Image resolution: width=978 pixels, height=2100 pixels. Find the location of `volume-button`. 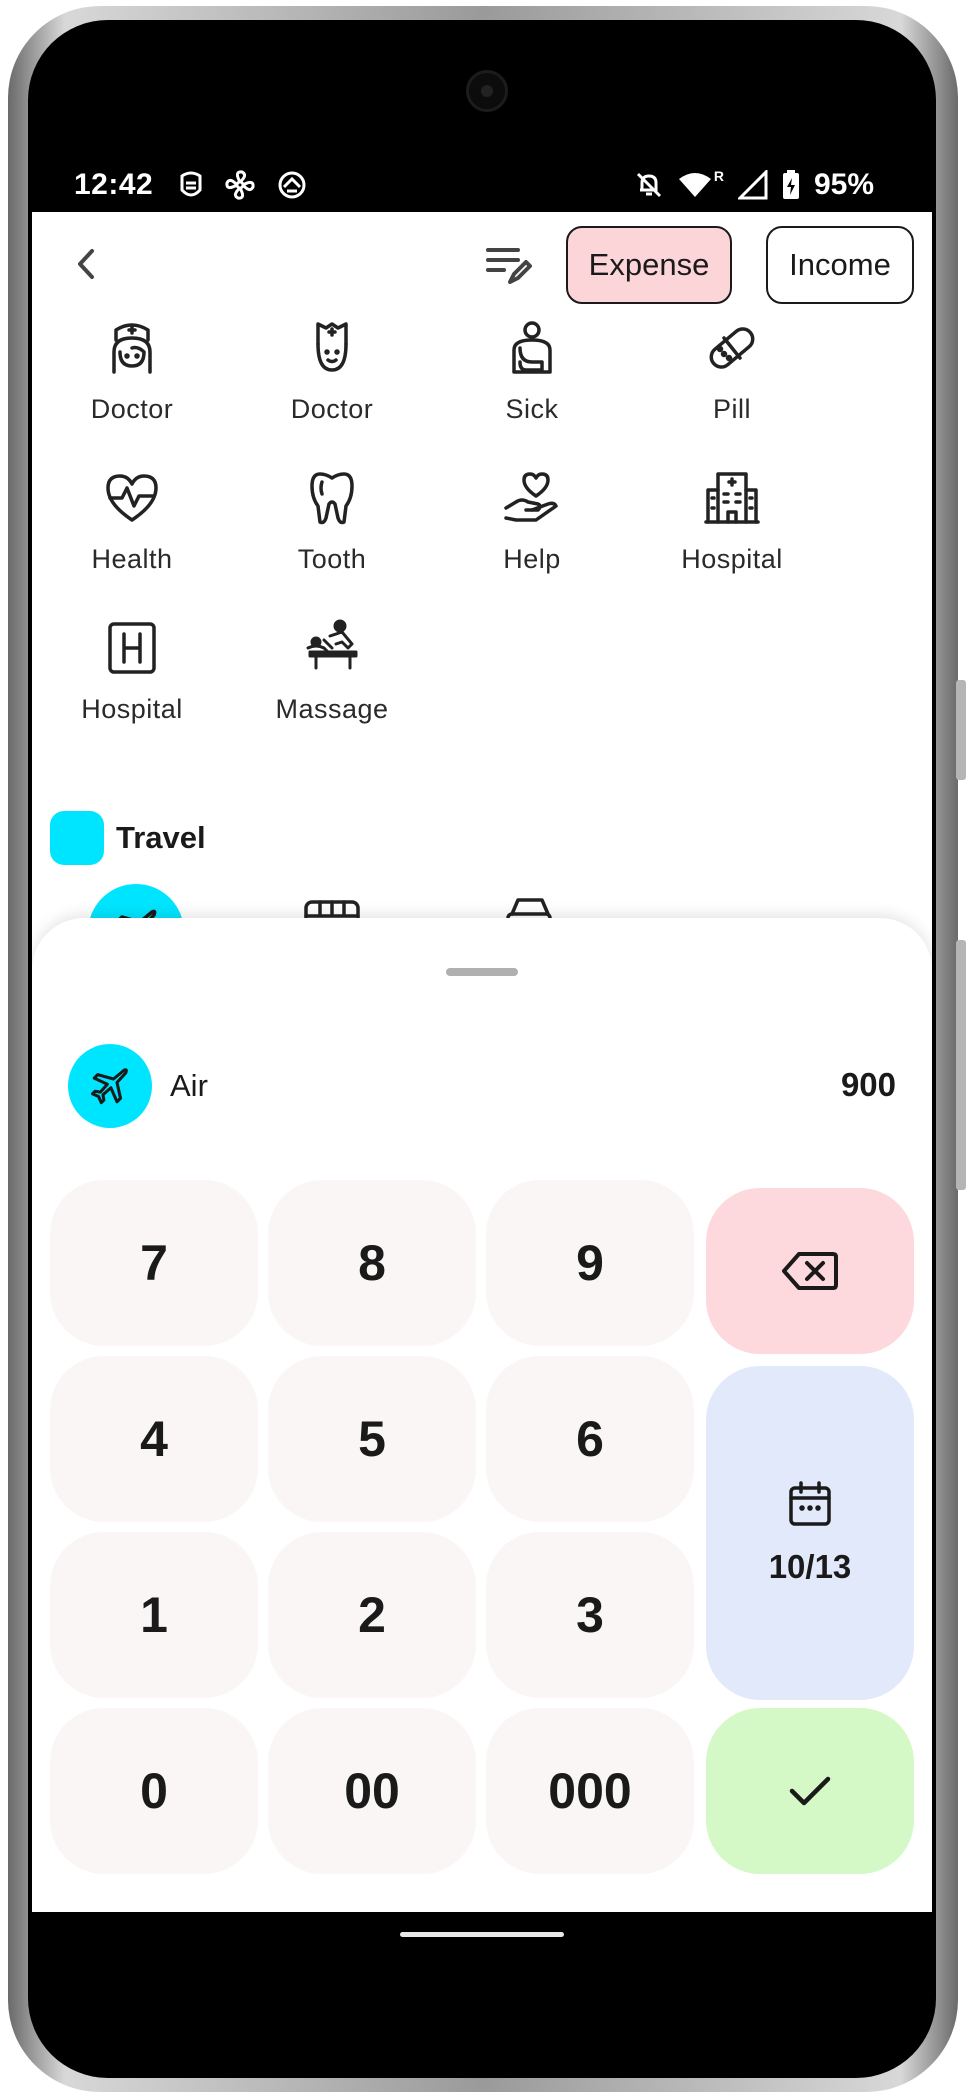

volume-button is located at coordinates (961, 730).